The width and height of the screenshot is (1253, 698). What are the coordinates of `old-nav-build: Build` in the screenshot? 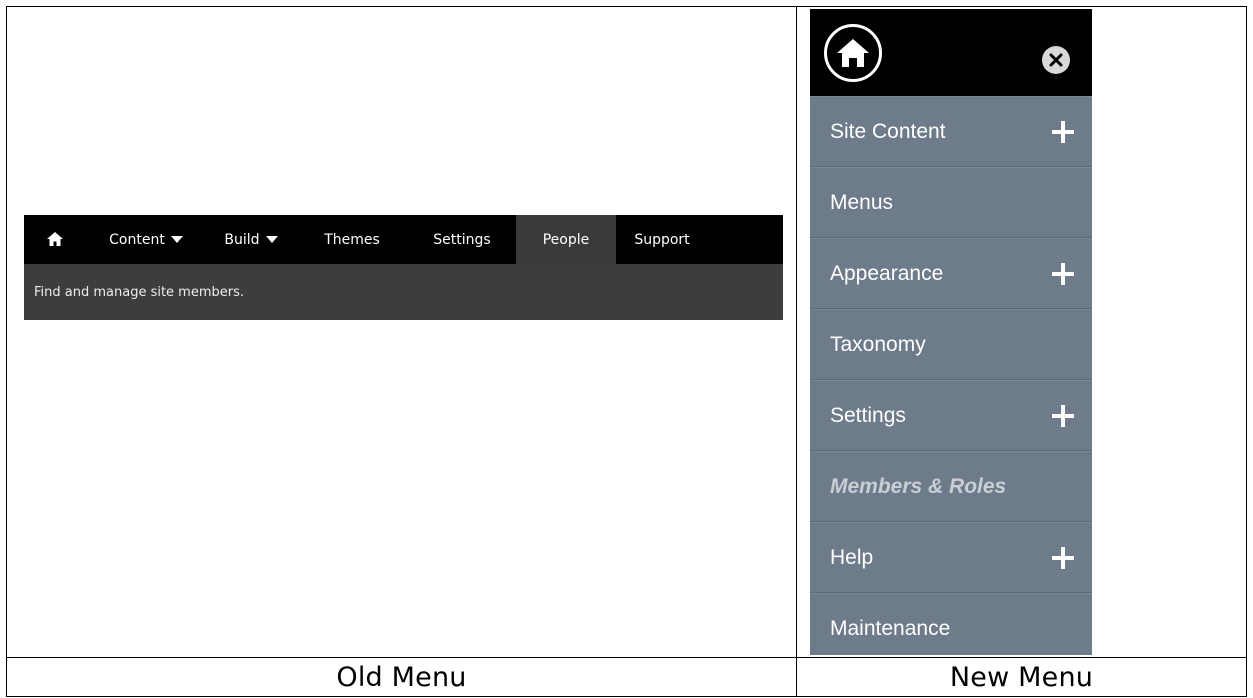 It's located at (251, 239).